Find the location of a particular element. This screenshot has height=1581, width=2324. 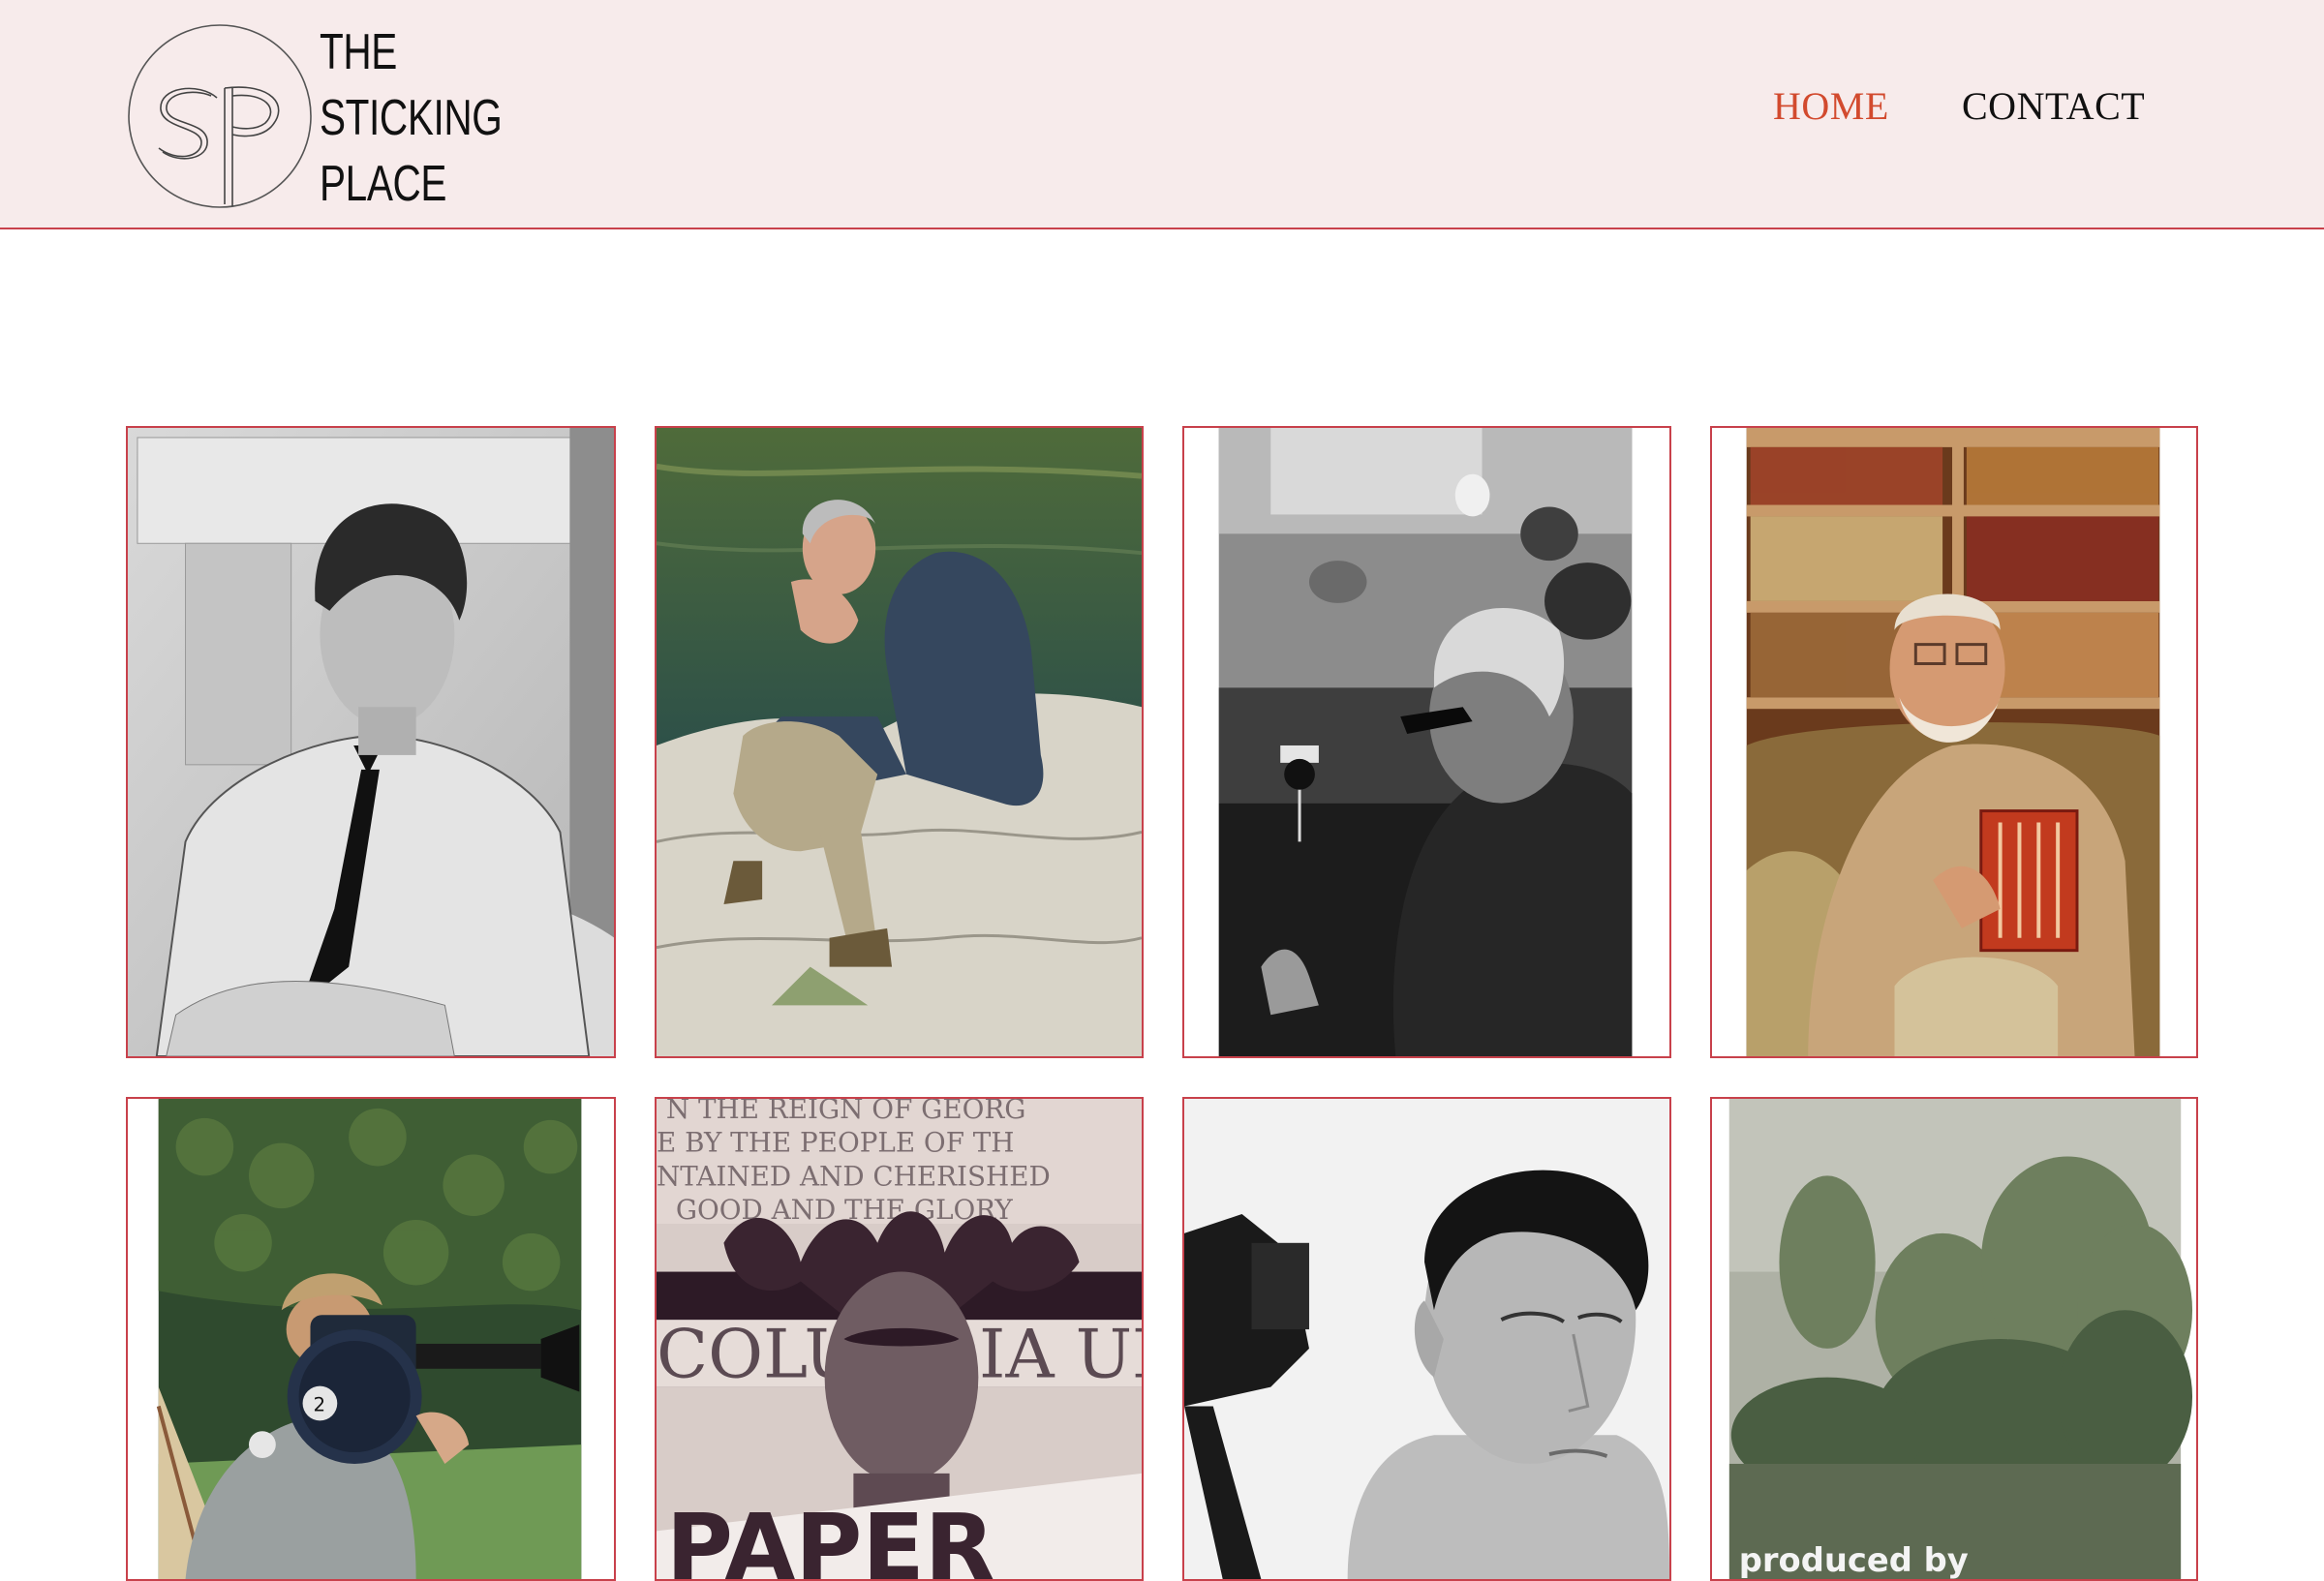

logo-link: SP THE STICKING PLACE is located at coordinates (252, 115).